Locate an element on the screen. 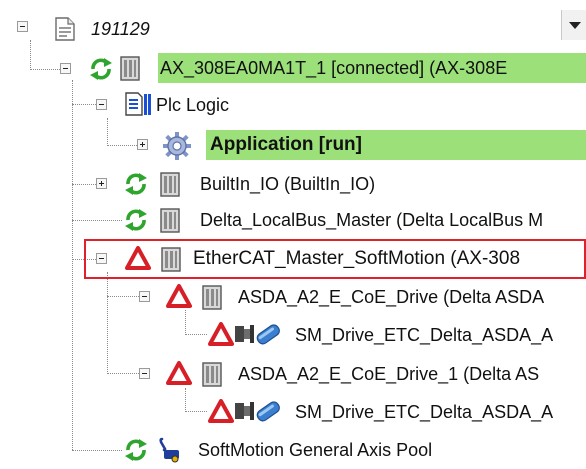 The width and height of the screenshot is (586, 469). drive-2-label: ASDA_A2_E_CoE_Drive_1 (Delta AS is located at coordinates (388, 374).